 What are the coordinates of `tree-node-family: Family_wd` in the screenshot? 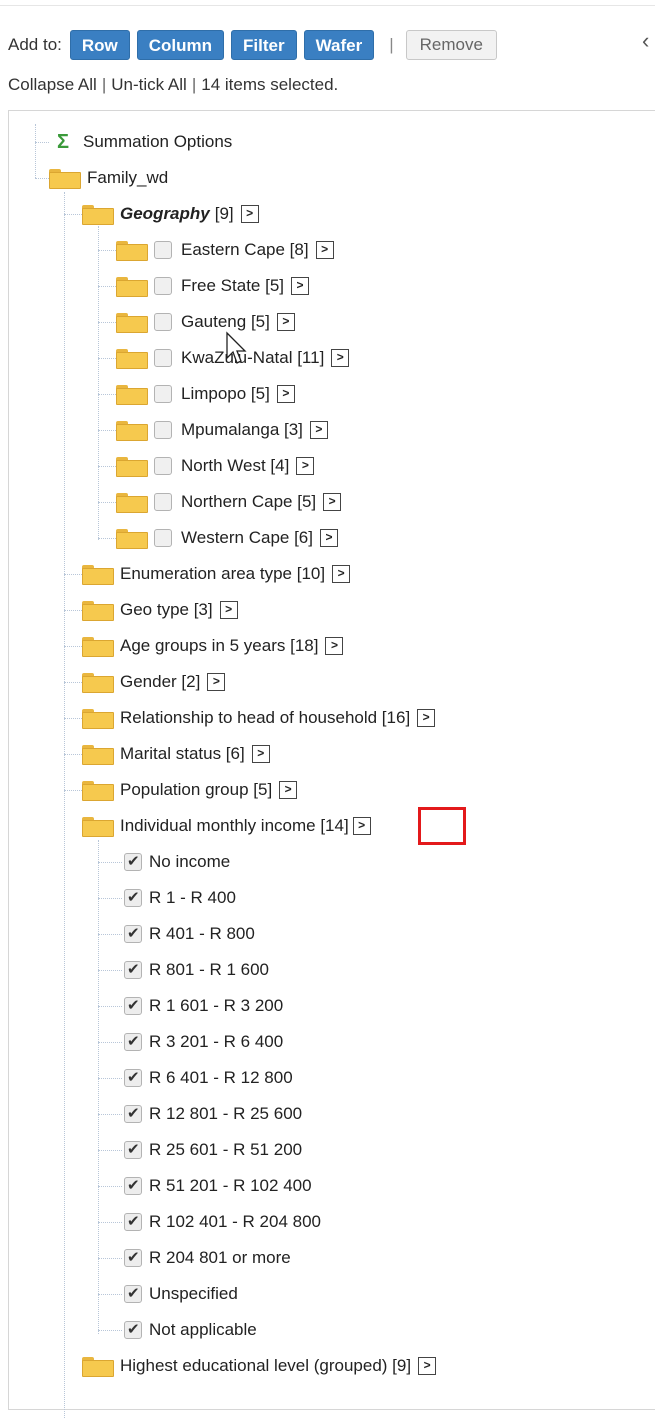 It's located at (108, 178).